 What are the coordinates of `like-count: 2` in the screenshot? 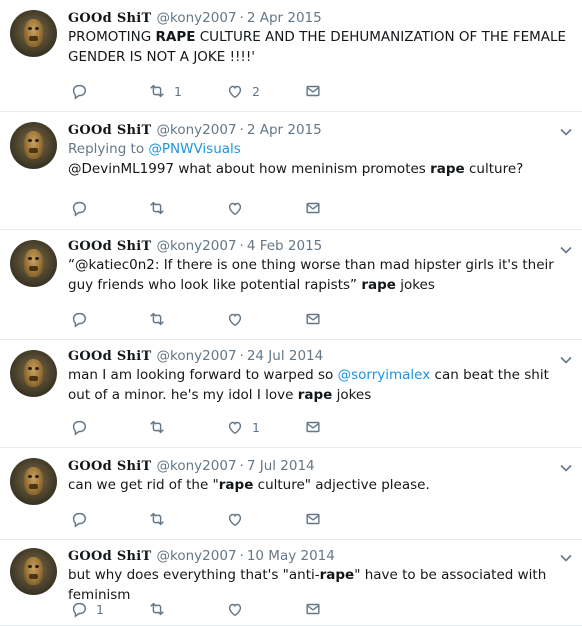 It's located at (256, 91).